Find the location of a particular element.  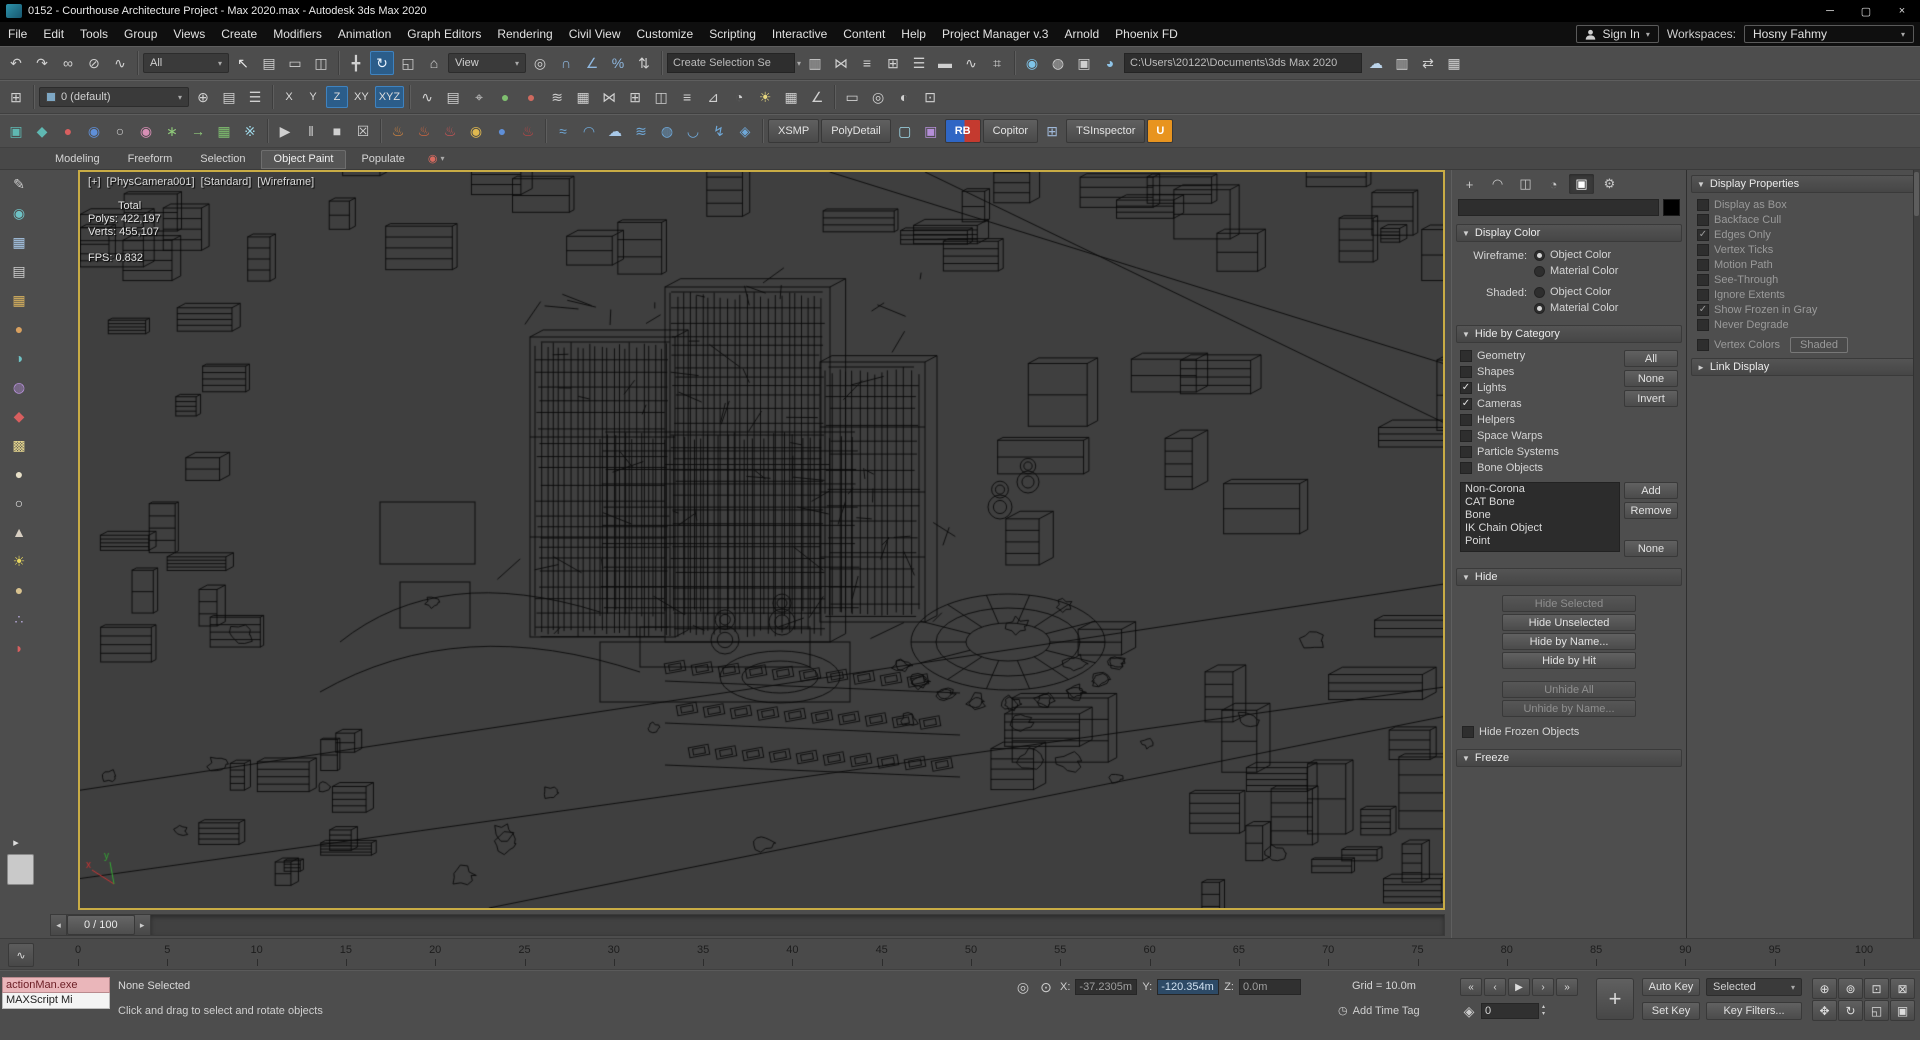

select-objects-in-layer-icon: ☰ is located at coordinates (255, 97).